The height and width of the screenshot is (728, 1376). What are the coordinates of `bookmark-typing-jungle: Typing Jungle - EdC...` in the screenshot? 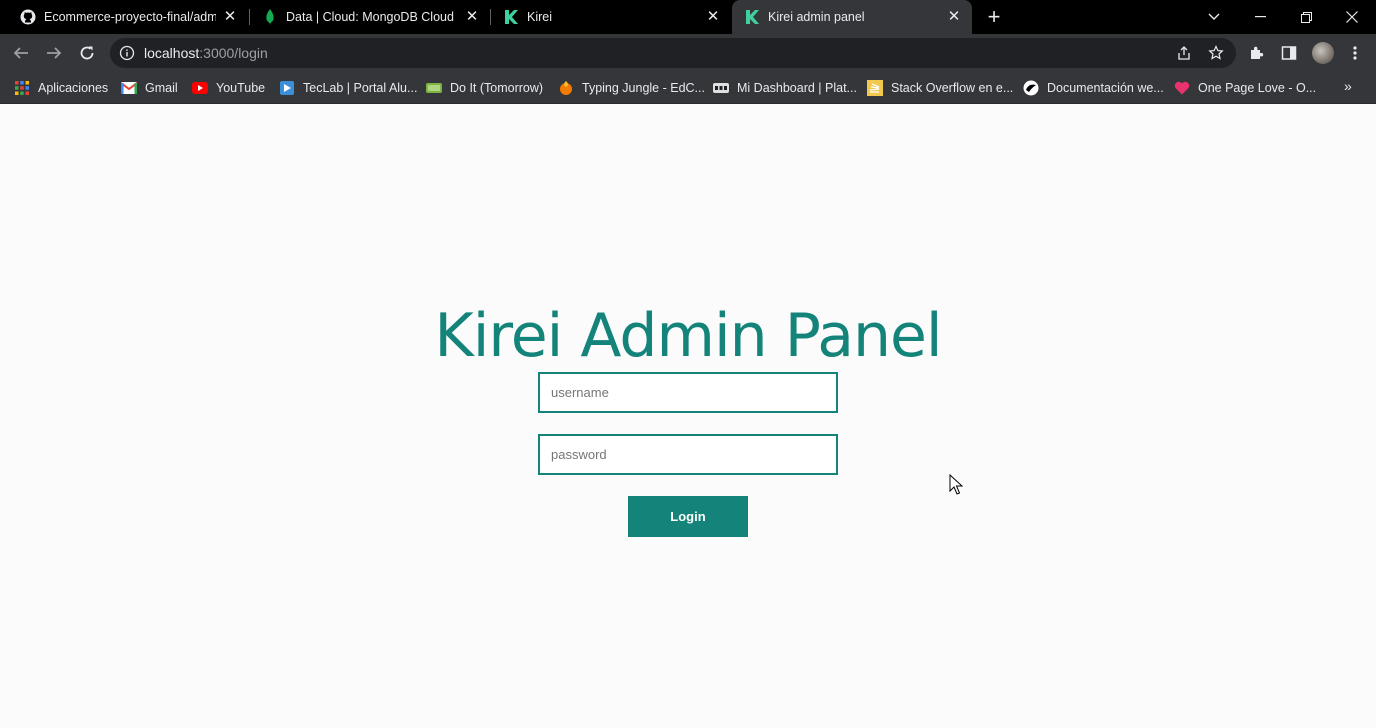 It's located at (631, 88).